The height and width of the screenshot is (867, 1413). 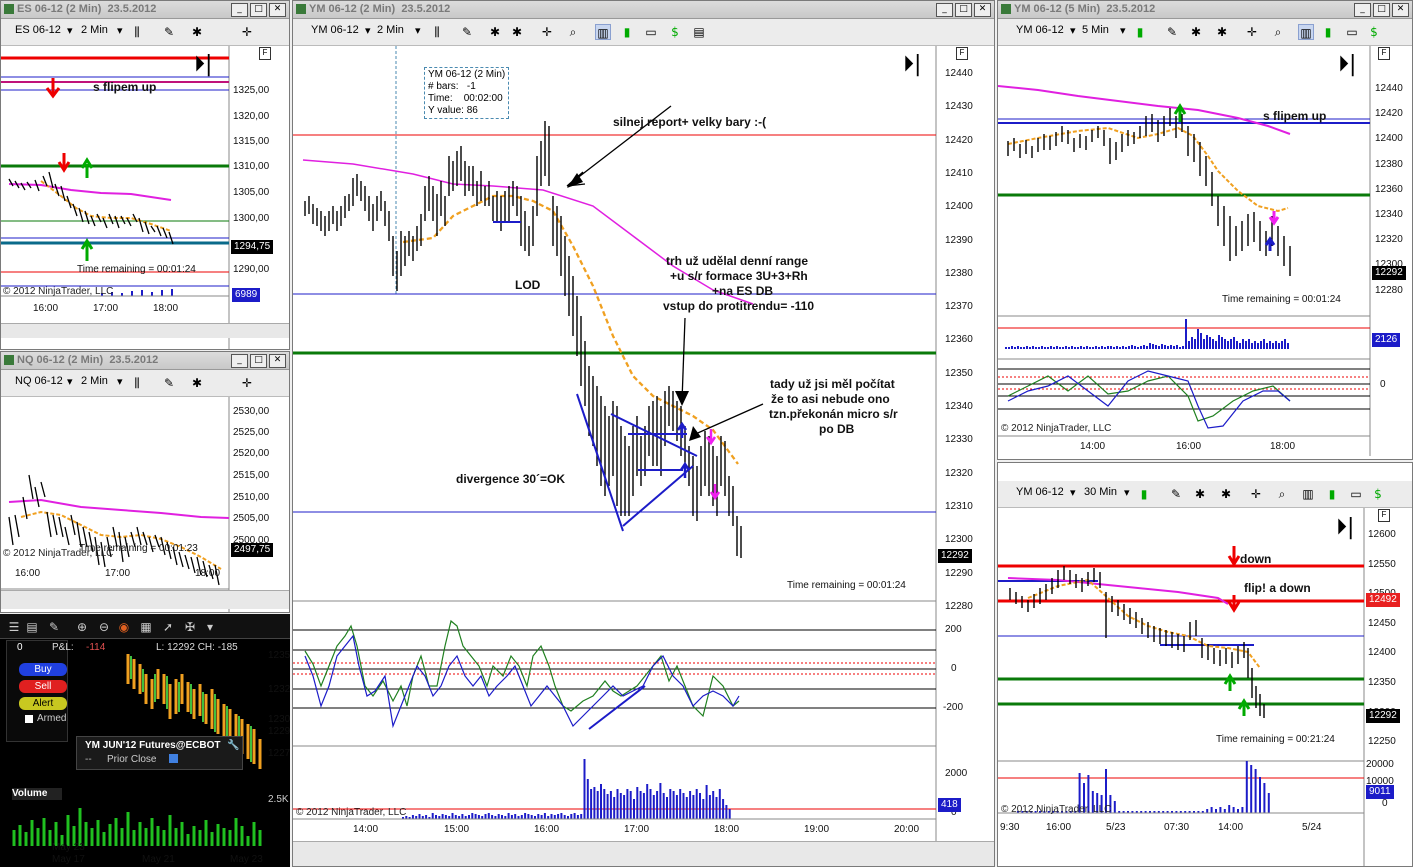 What do you see at coordinates (1389, 214) in the screenshot?
I see `price-tick-label: 12340` at bounding box center [1389, 214].